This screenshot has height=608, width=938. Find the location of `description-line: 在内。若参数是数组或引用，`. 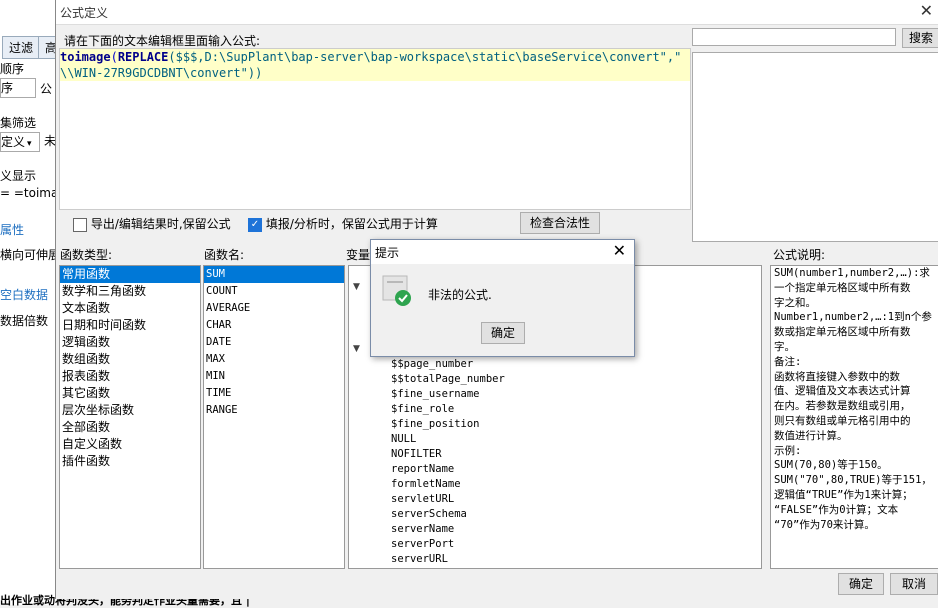

description-line: 在内。若参数是数组或引用， is located at coordinates (842, 406).